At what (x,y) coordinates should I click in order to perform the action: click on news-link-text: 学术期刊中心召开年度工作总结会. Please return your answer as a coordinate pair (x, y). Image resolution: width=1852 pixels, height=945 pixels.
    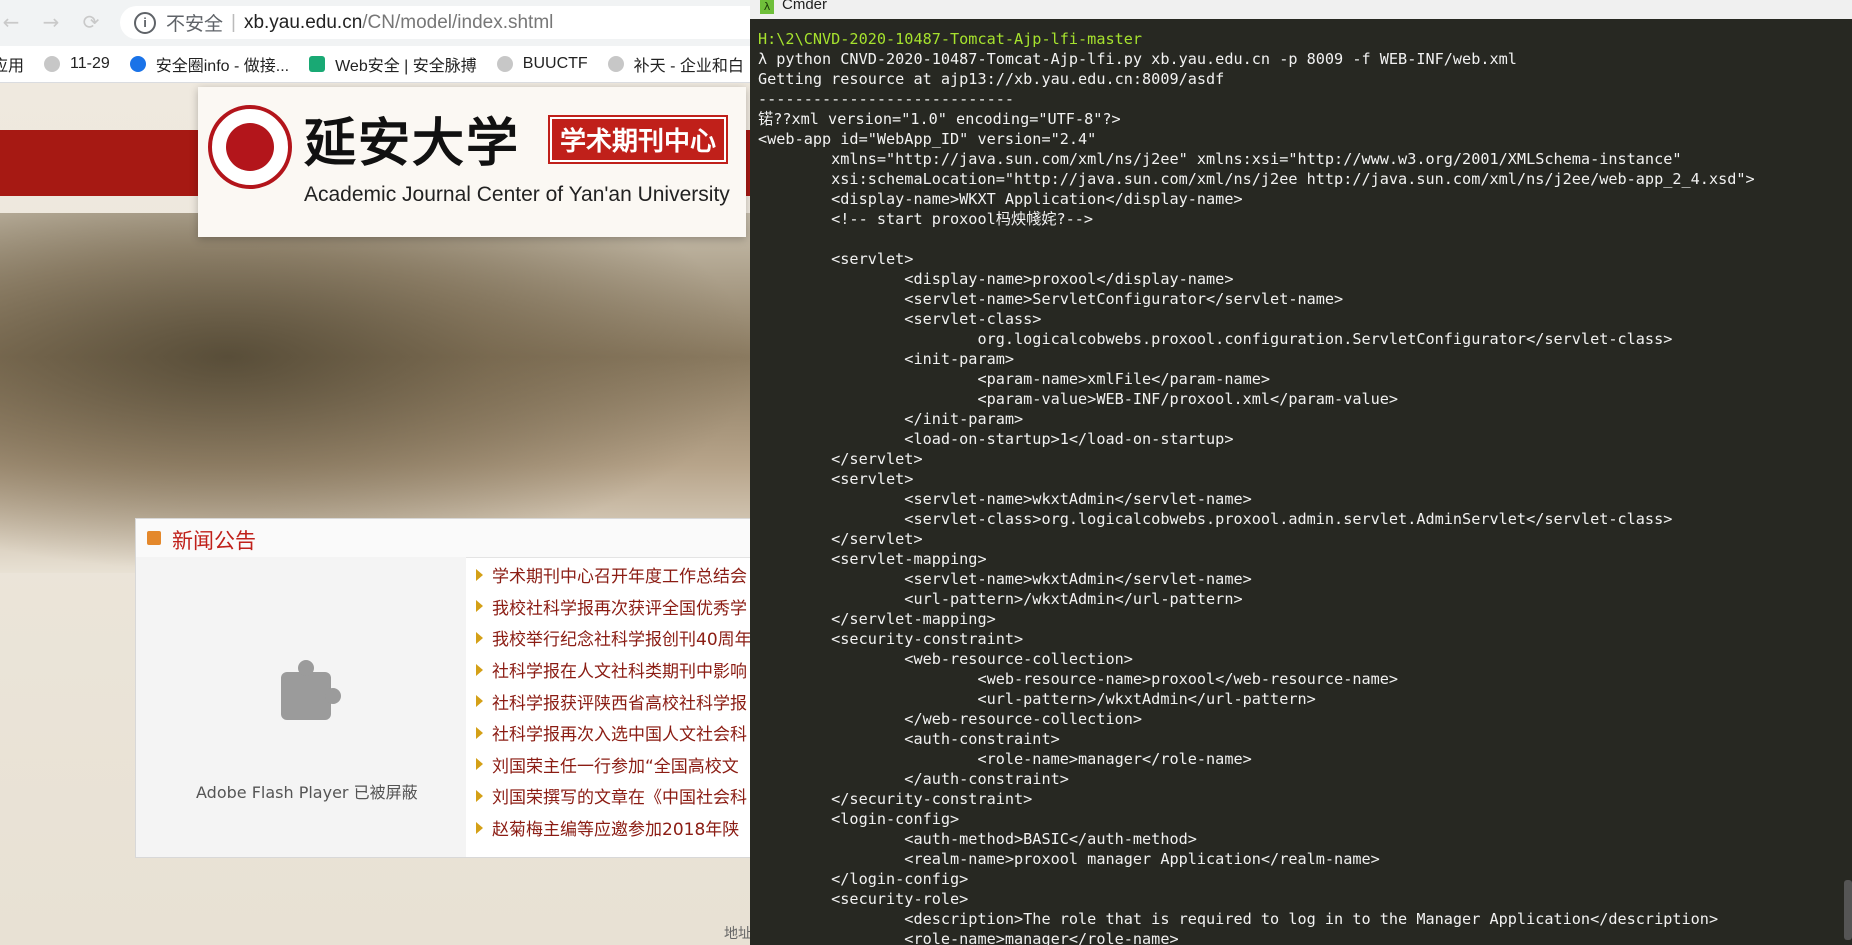
    Looking at the image, I should click on (619, 577).